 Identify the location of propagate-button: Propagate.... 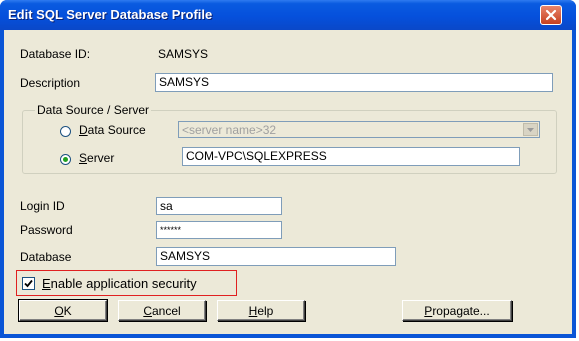
(457, 310).